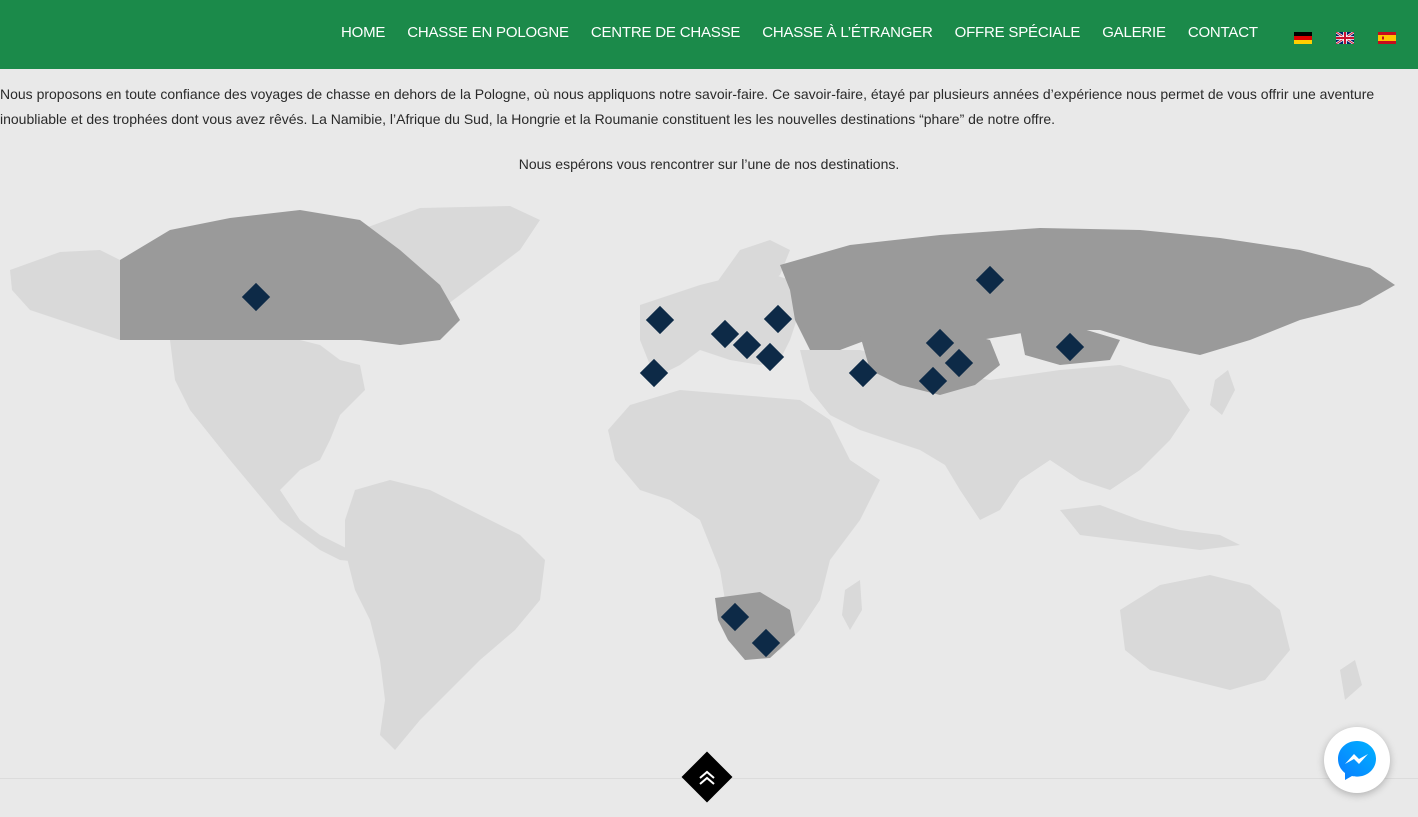  I want to click on nav-contact: CONTACT, so click(1223, 32).